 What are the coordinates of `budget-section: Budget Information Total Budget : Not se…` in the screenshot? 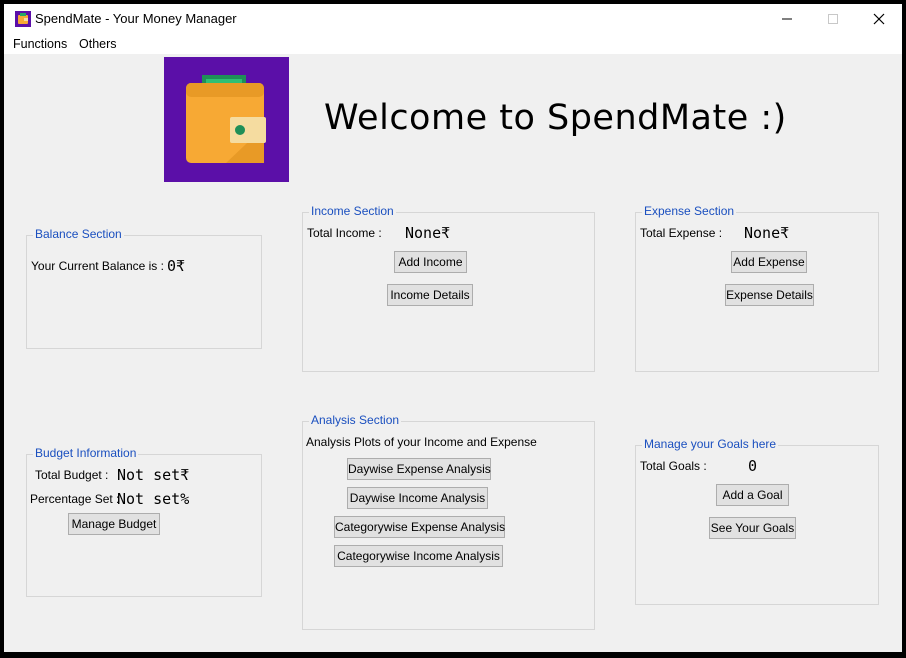 It's located at (144, 521).